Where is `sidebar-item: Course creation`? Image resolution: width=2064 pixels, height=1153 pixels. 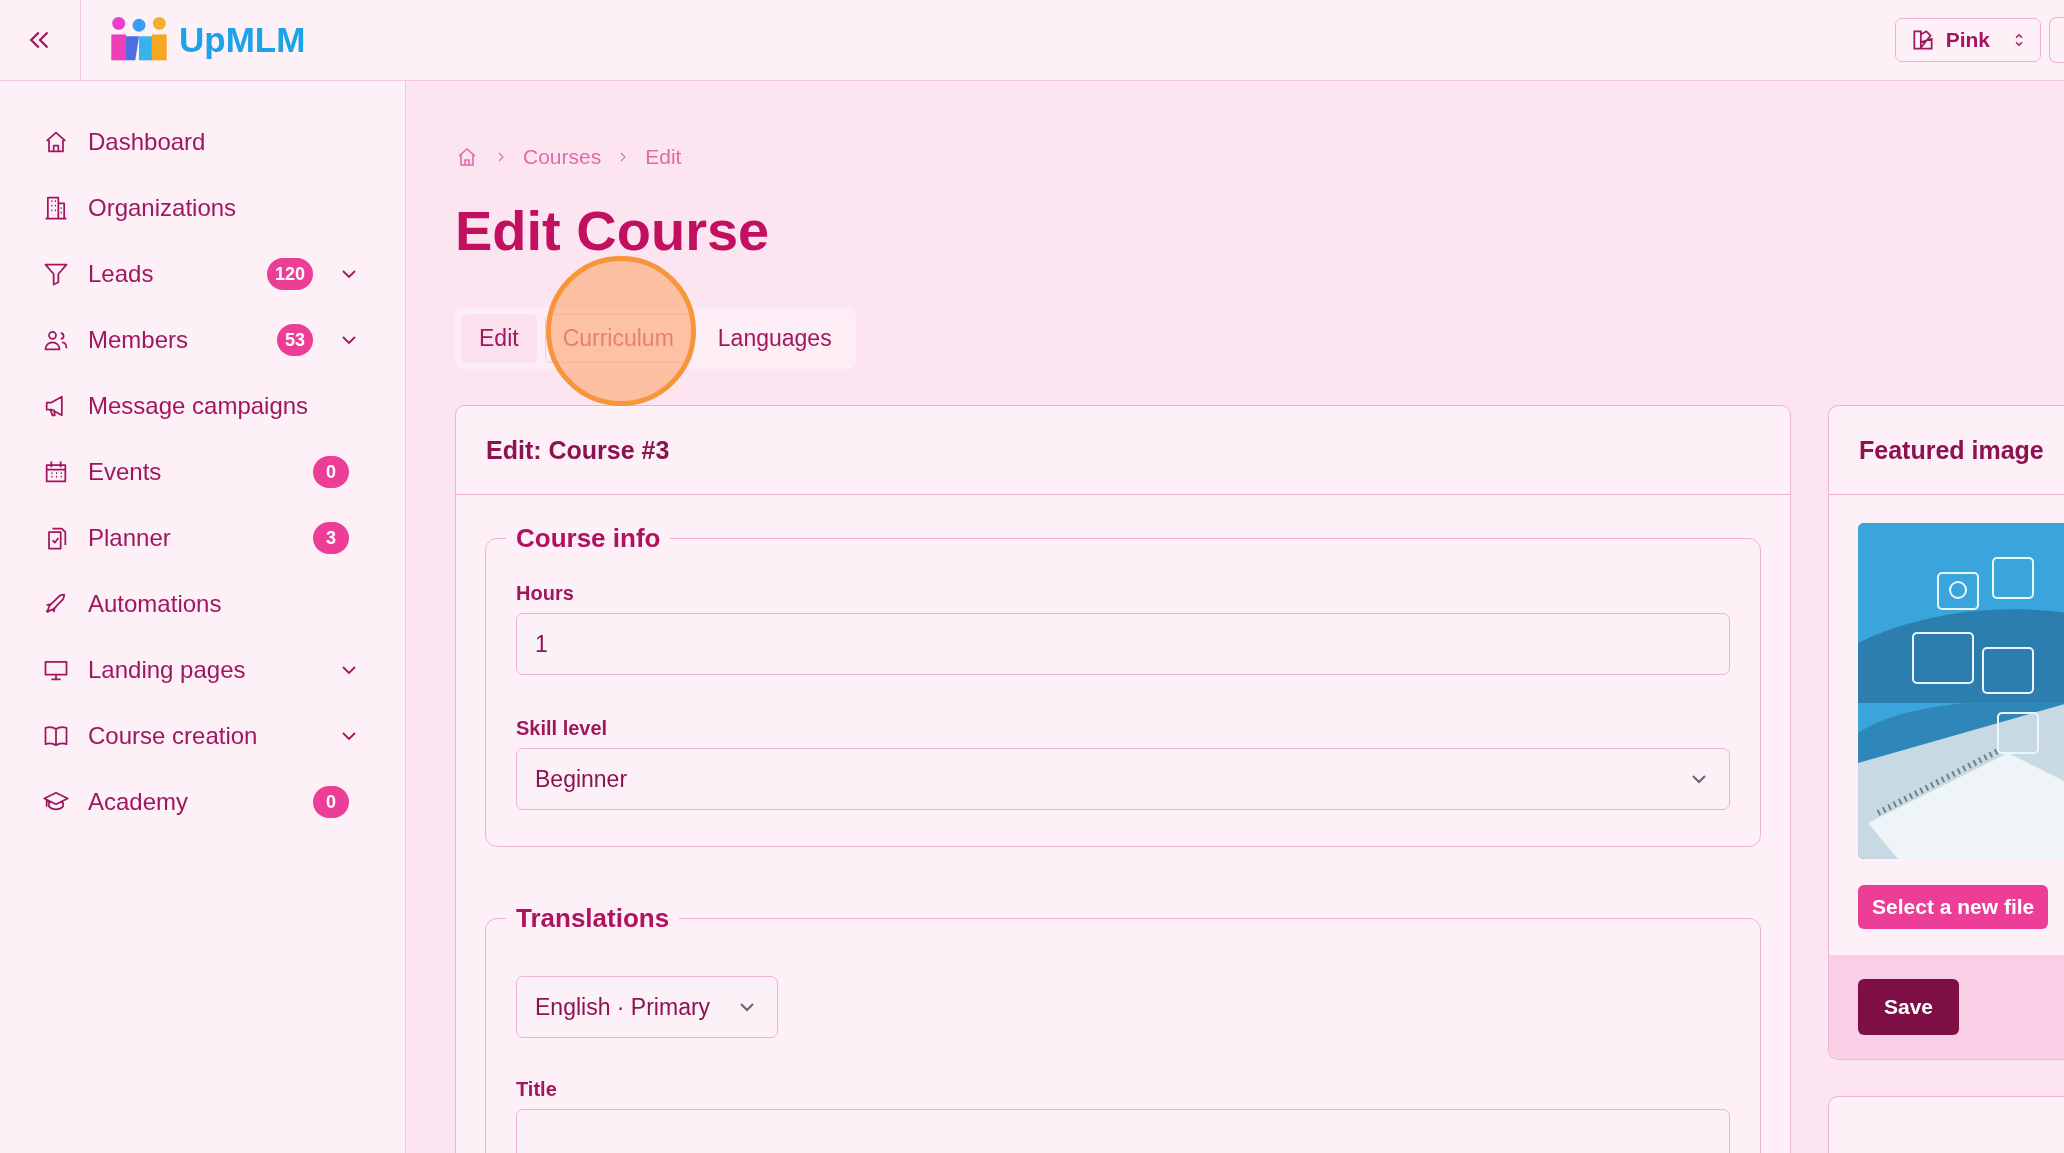 sidebar-item: Course creation is located at coordinates (201, 736).